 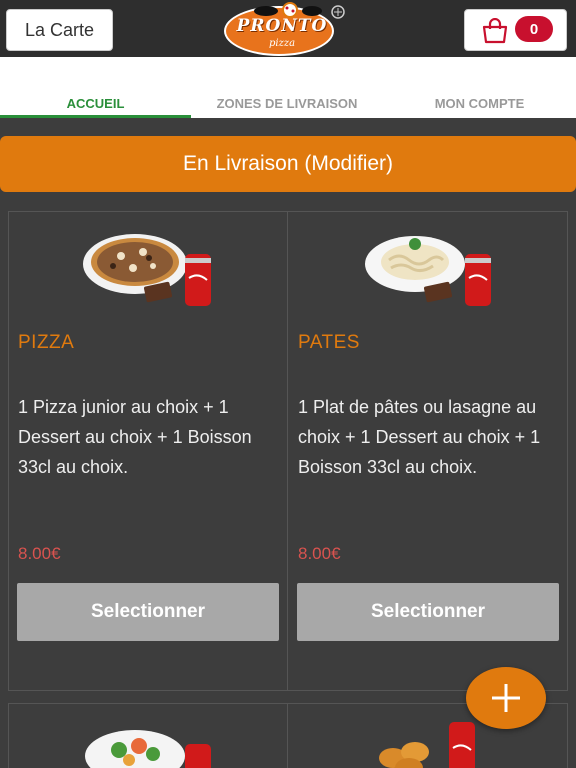 What do you see at coordinates (338, 12) in the screenshot?
I see `scooter-icon` at bounding box center [338, 12].